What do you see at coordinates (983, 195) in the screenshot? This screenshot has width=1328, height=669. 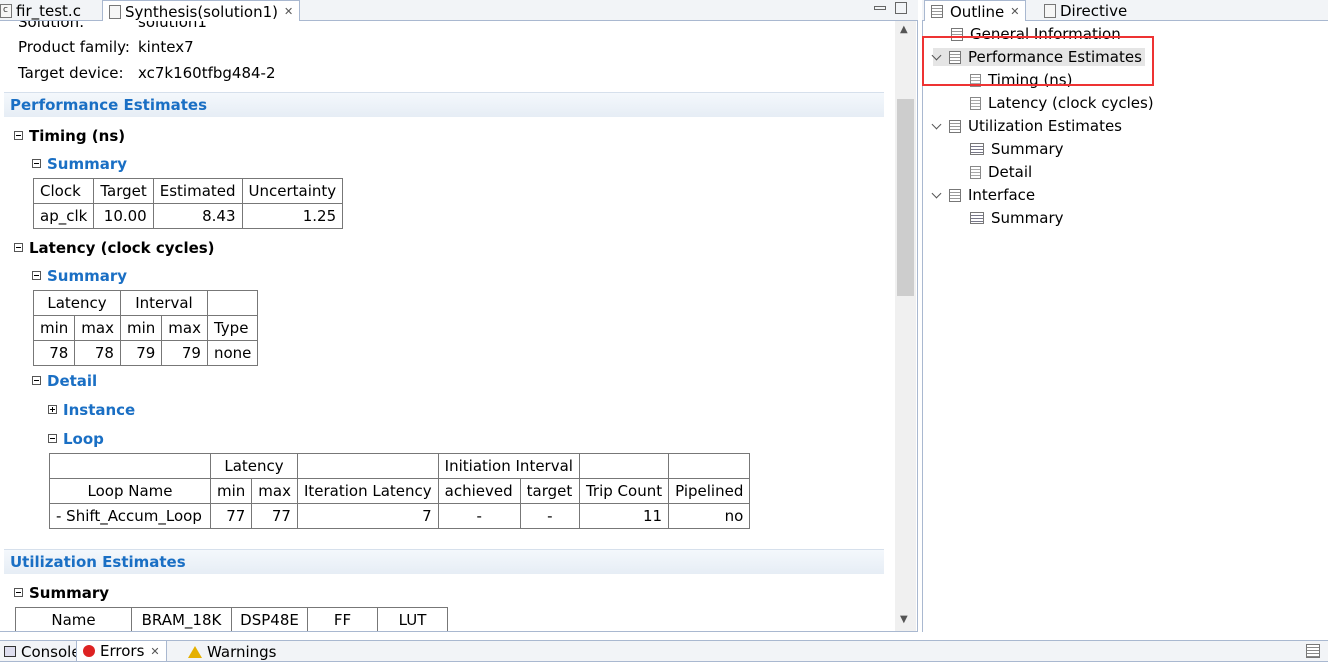 I see `outline-item-interface: Interface` at bounding box center [983, 195].